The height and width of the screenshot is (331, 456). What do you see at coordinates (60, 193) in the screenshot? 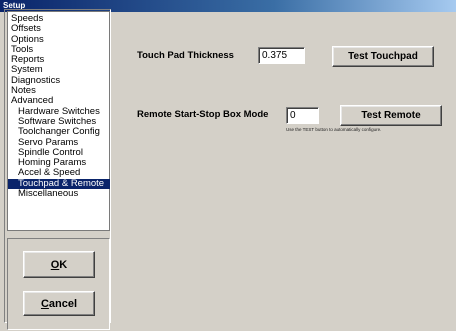
I see `nav-item: Miscellaneous` at bounding box center [60, 193].